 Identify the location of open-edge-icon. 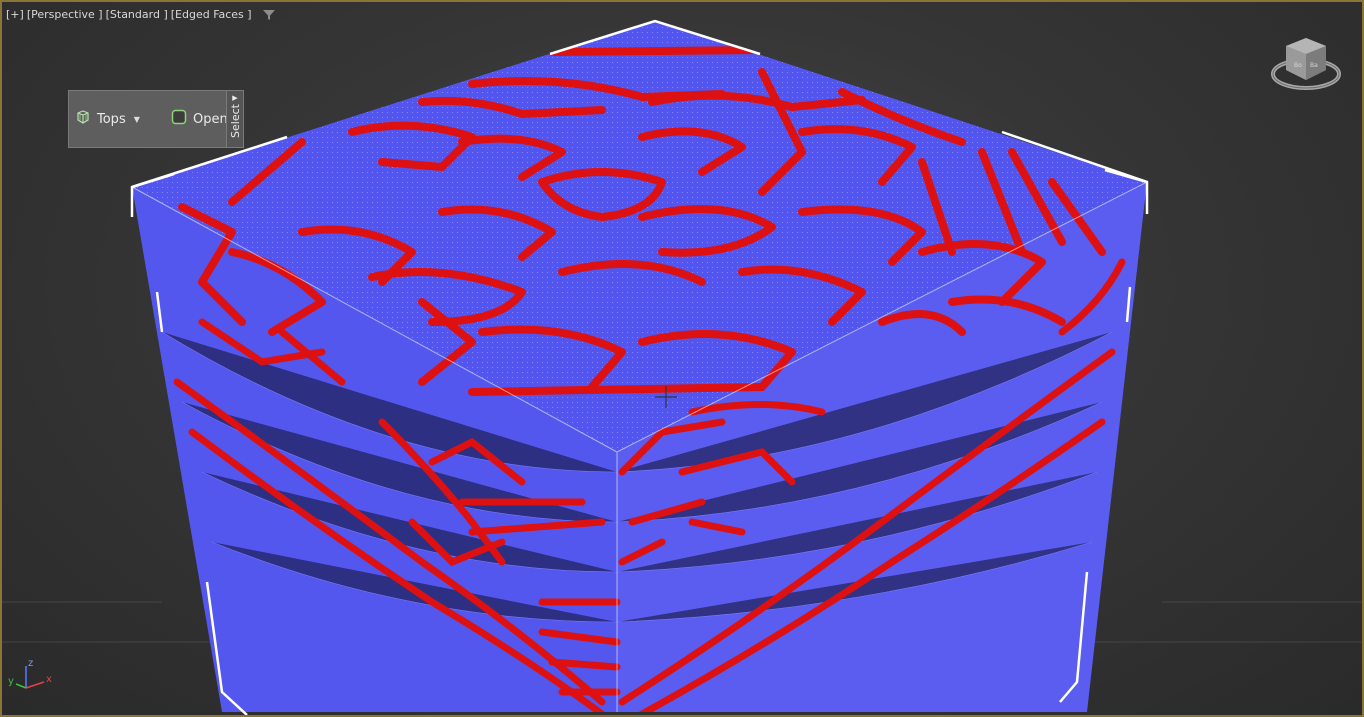
(179, 119).